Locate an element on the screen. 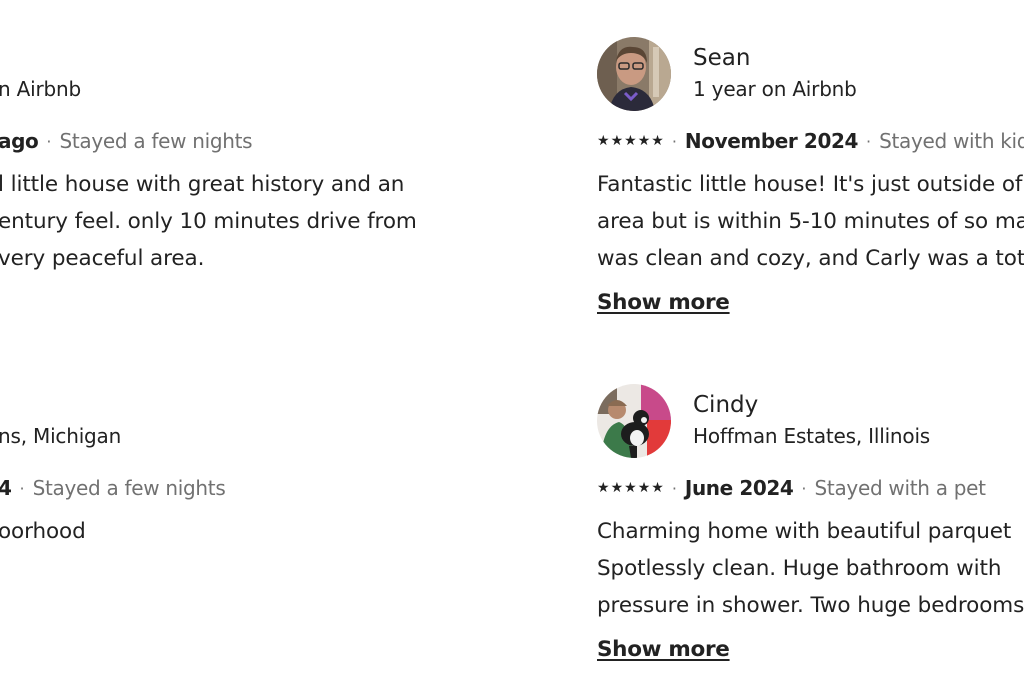 This screenshot has width=1024, height=683. review-text-line: entury feel. only 10 minutes drive from is located at coordinates (208, 221).